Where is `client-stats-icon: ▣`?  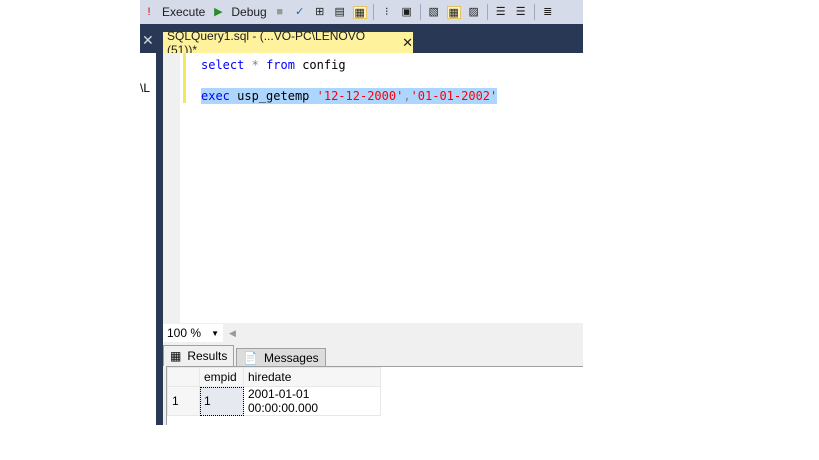 client-stats-icon: ▣ is located at coordinates (407, 12).